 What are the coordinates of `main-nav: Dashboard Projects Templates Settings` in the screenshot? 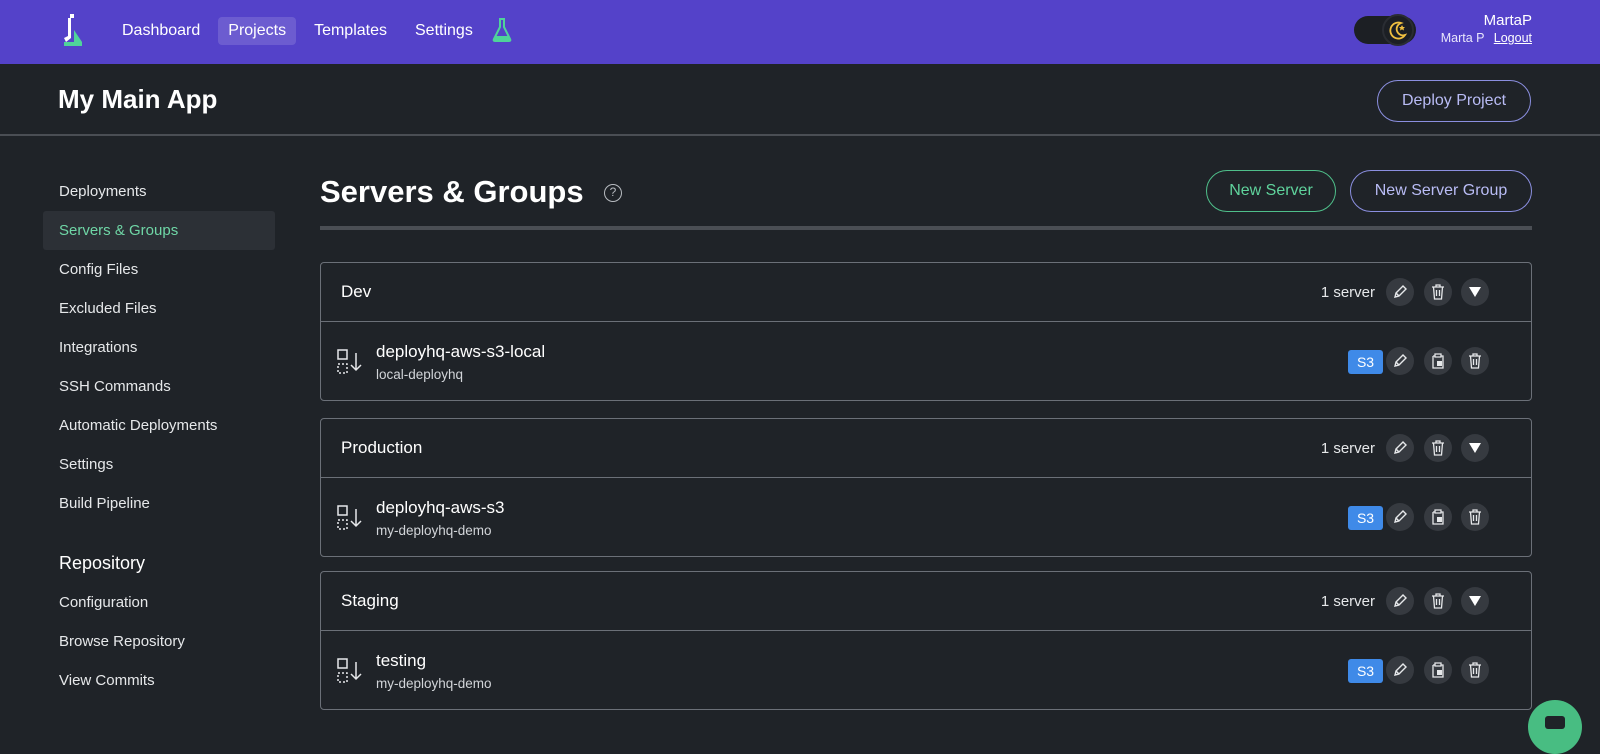 It's located at (297, 31).